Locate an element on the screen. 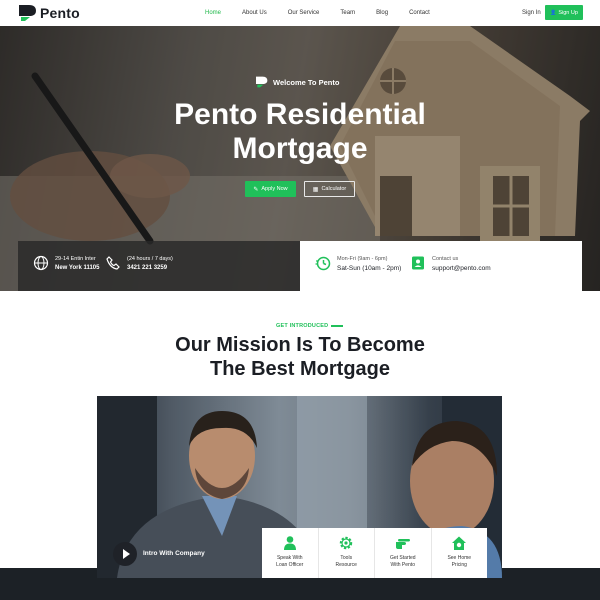  video-label: Intro With Company is located at coordinates (174, 553).